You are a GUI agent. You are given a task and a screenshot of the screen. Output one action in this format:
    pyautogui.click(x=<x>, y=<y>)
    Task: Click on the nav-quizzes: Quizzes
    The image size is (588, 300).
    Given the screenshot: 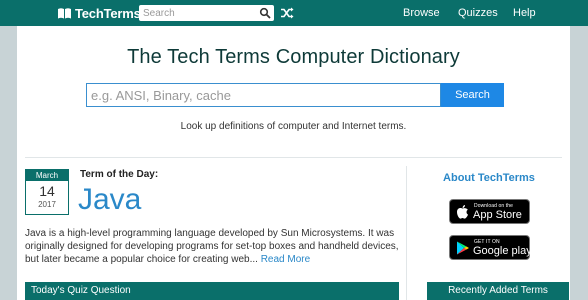 What is the action you would take?
    pyautogui.click(x=478, y=13)
    